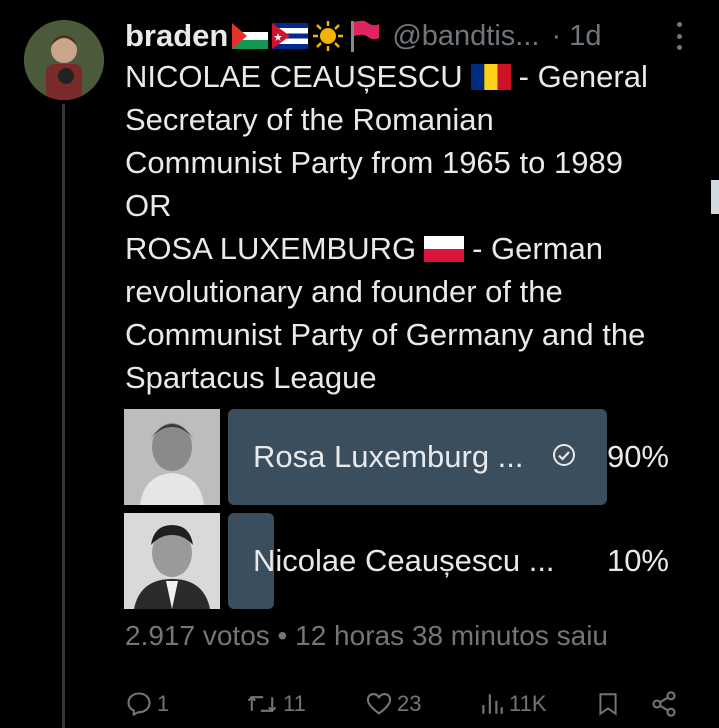 Image resolution: width=719 pixels, height=728 pixels. What do you see at coordinates (564, 455) in the screenshot?
I see `check-circle-icon` at bounding box center [564, 455].